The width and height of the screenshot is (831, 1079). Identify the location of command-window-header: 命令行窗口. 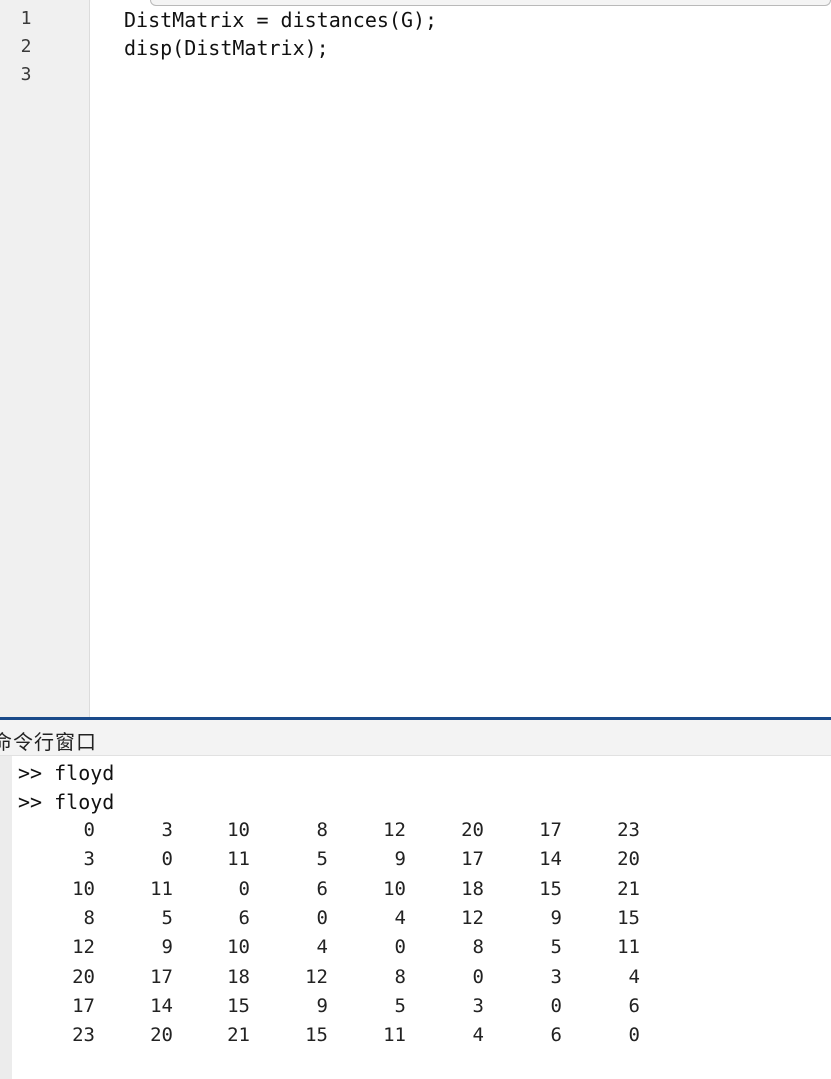
(415, 738).